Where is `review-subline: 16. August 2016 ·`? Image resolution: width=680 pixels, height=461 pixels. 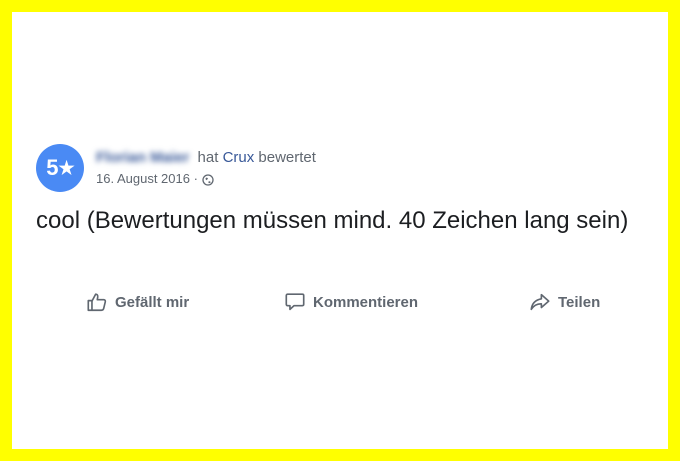 review-subline: 16. August 2016 · is located at coordinates (206, 179).